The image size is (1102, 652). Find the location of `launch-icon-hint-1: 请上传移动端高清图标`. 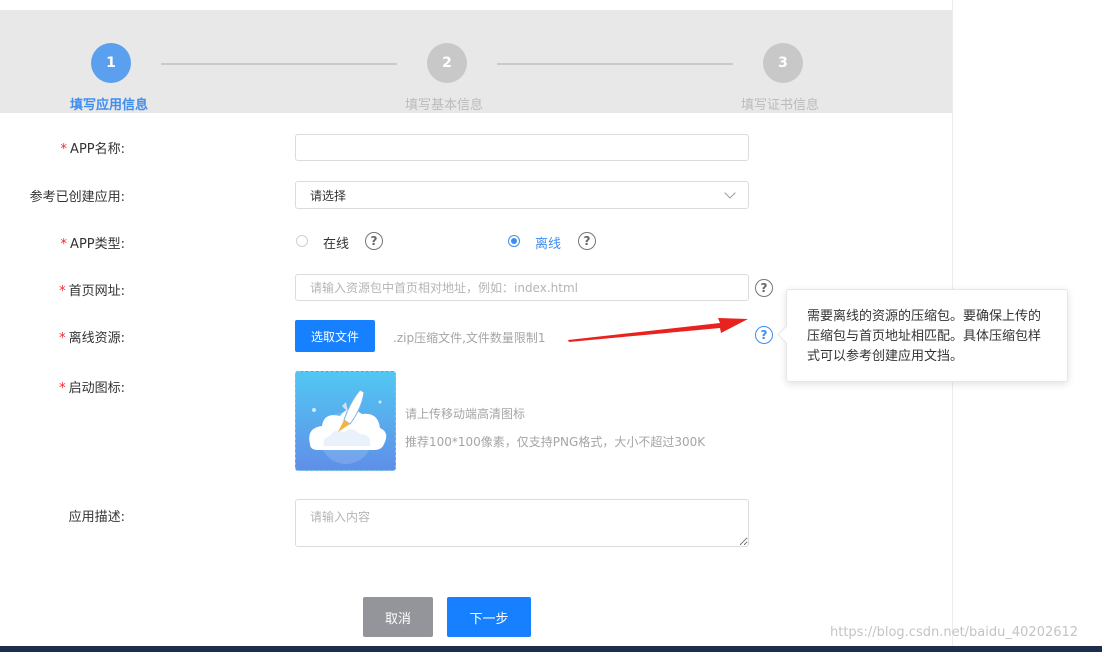

launch-icon-hint-1: 请上传移动端高清图标 is located at coordinates (465, 414).